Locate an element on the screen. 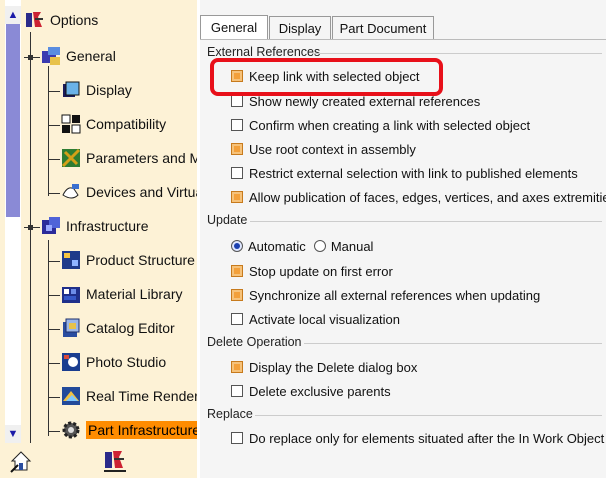 This screenshot has height=478, width=606. product-structure-icon is located at coordinates (71, 260).